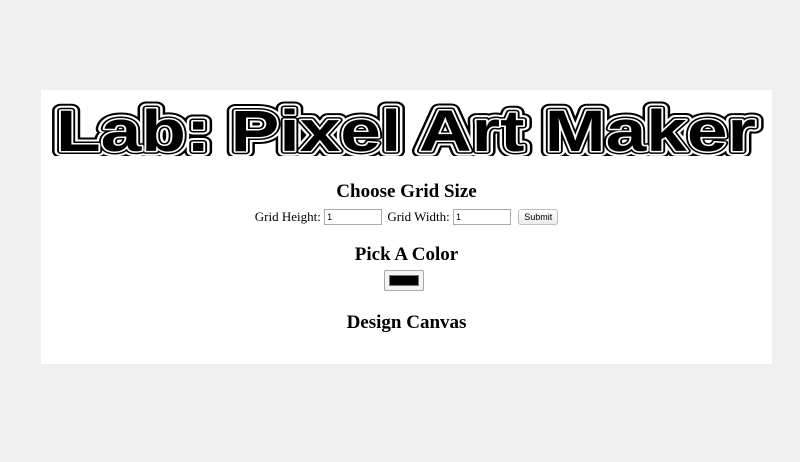 The width and height of the screenshot is (800, 462). I want to click on submit-button: Submit, so click(538, 217).